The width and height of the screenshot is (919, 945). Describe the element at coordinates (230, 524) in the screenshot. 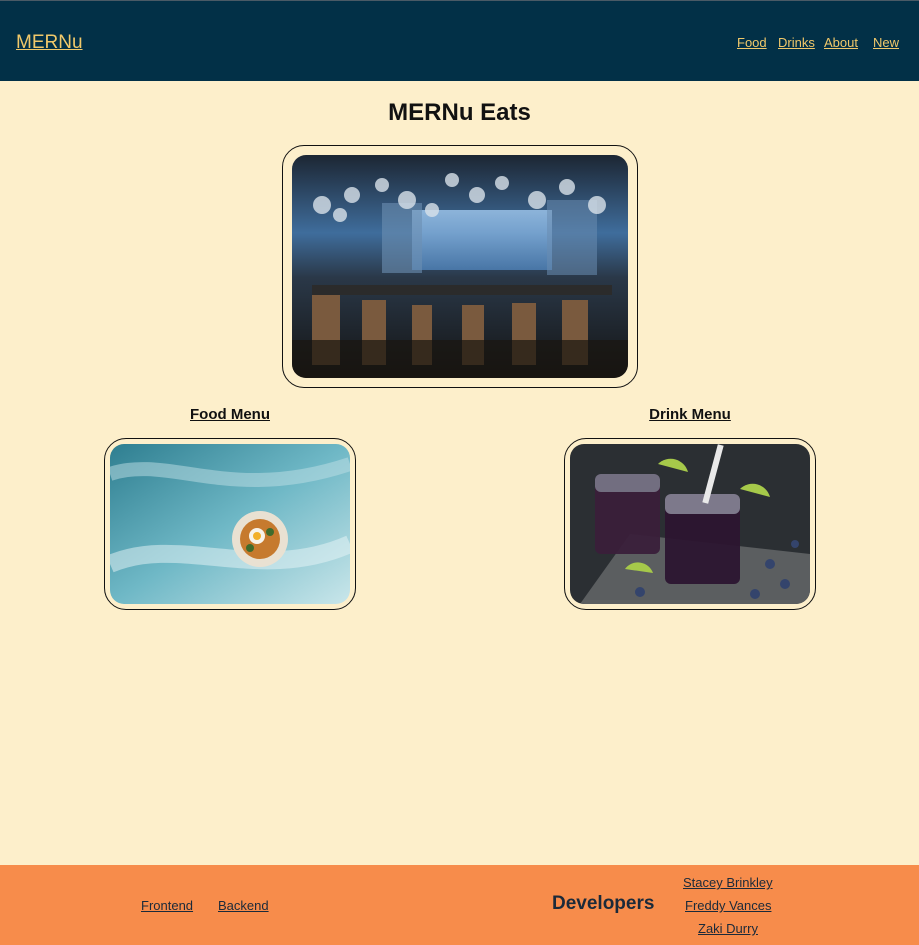

I see `food-dish-image` at that location.